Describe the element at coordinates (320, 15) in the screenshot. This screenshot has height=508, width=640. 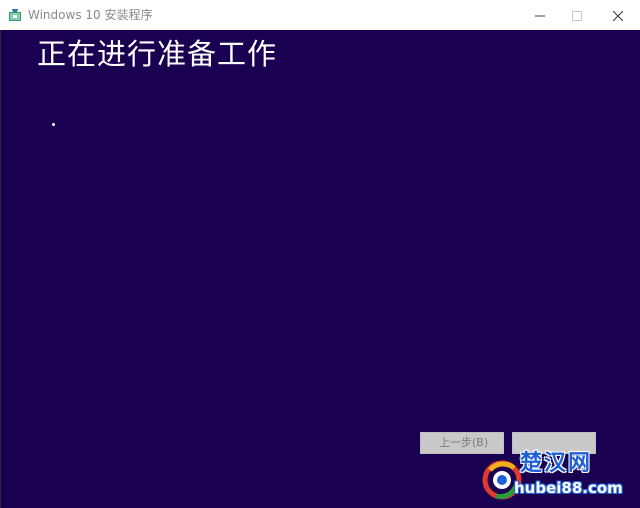
I see `title-bar: Windows 10 安装程序` at that location.